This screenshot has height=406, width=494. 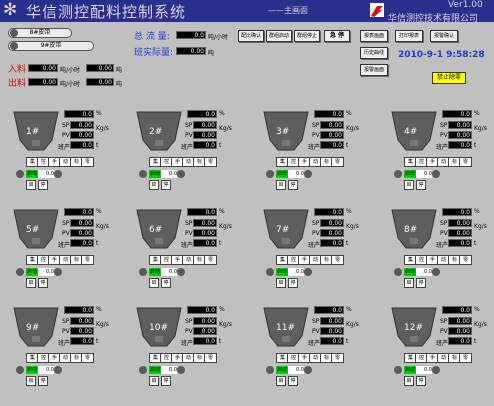 What do you see at coordinates (457, 212) in the screenshot?
I see `feeder-percent: 0.0` at bounding box center [457, 212].